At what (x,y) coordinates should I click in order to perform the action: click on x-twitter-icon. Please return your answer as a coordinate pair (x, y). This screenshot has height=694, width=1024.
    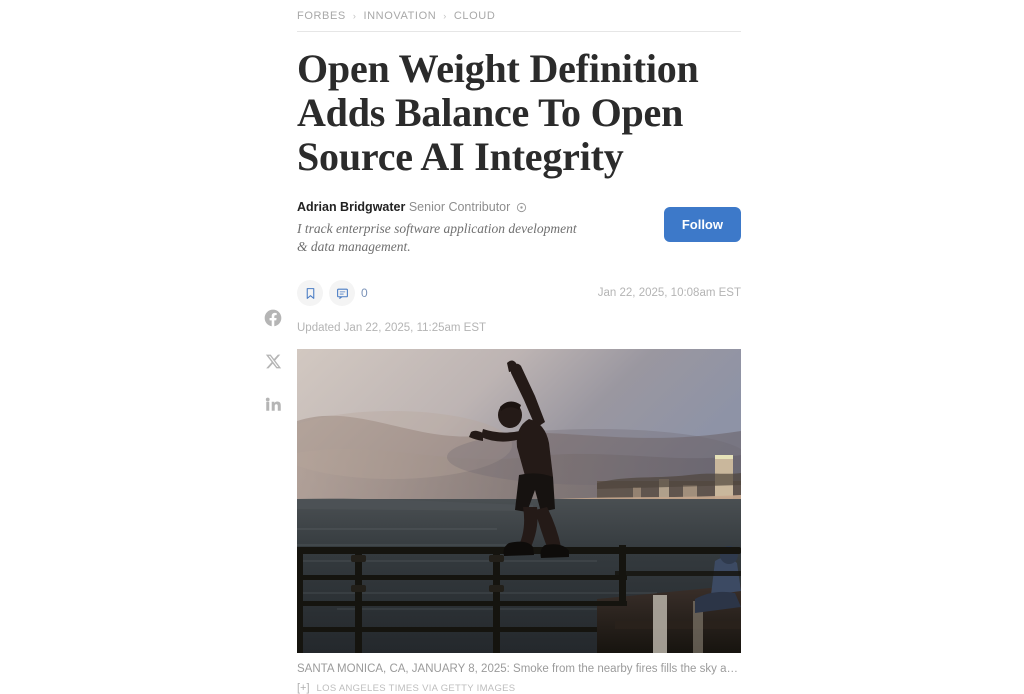
    Looking at the image, I should click on (273, 361).